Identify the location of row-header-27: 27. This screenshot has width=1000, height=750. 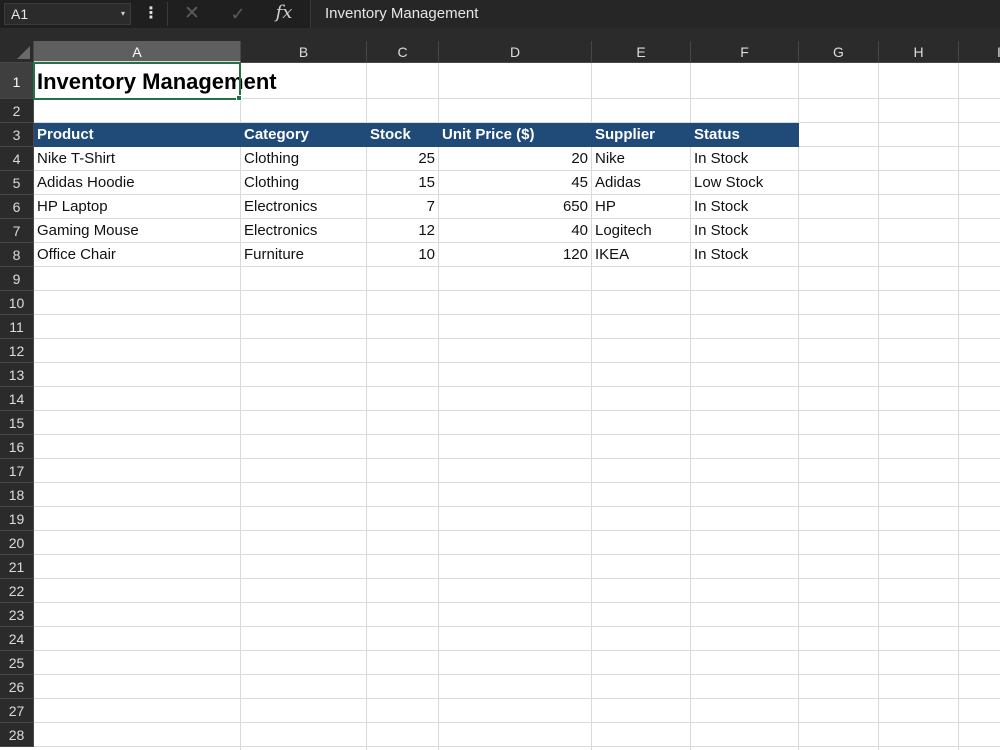
(17, 711).